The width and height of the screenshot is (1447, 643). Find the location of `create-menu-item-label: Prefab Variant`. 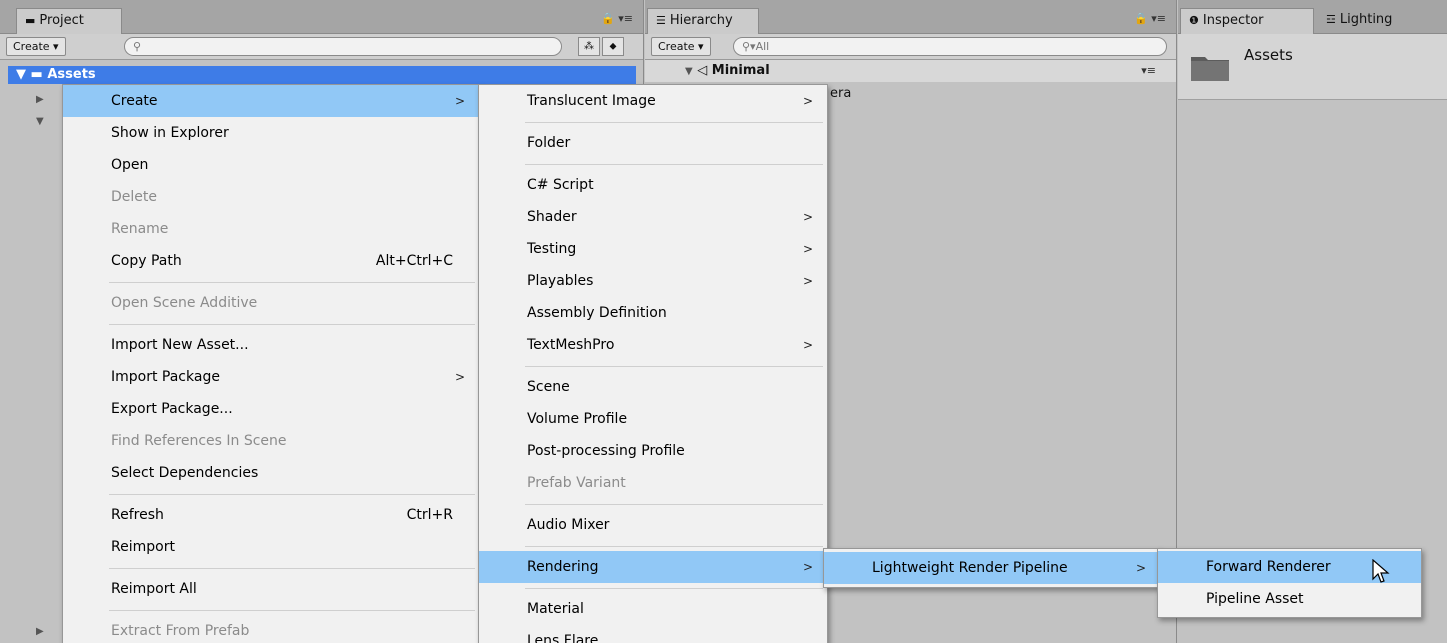

create-menu-item-label: Prefab Variant is located at coordinates (576, 483).